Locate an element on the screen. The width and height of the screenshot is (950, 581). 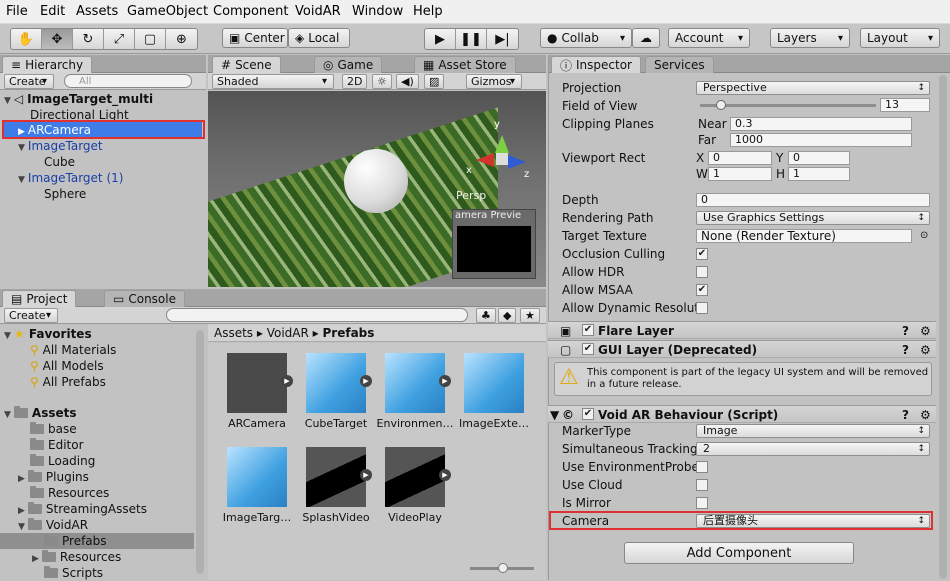
rotate-icon: ↻ is located at coordinates (88, 39).